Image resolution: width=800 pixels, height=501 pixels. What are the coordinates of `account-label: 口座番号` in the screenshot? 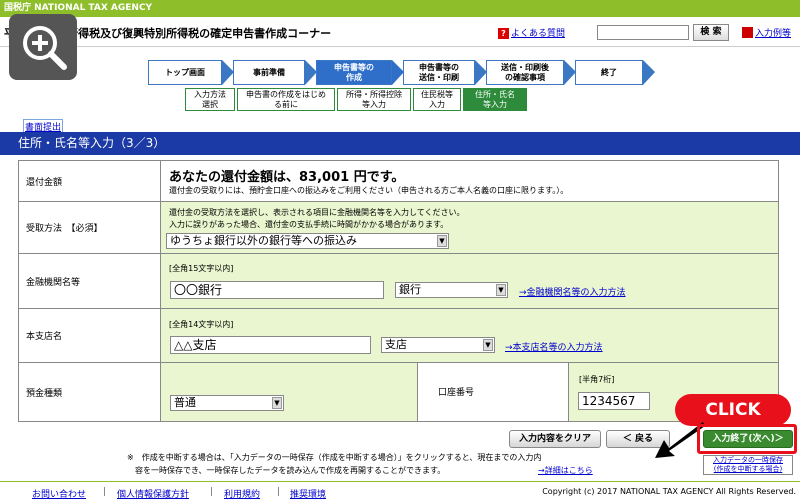 It's located at (456, 393).